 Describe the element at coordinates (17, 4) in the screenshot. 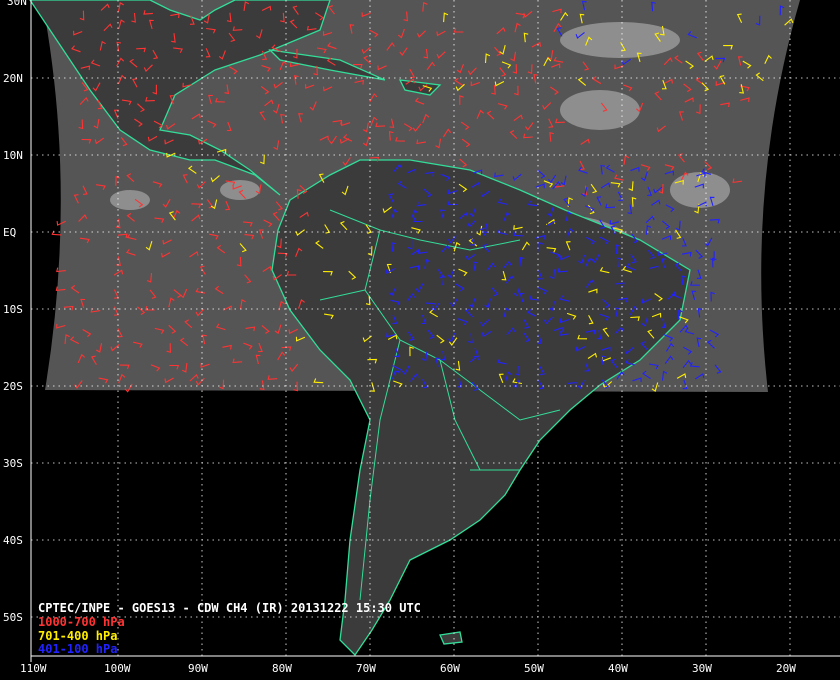

I see `top-lat-label: 30N` at that location.